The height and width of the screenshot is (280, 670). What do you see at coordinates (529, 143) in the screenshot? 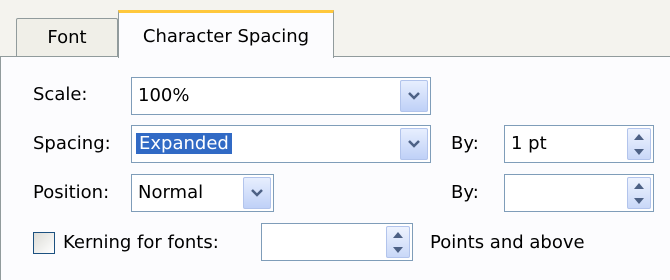
I see `spacing-by-value: 1 pt` at bounding box center [529, 143].